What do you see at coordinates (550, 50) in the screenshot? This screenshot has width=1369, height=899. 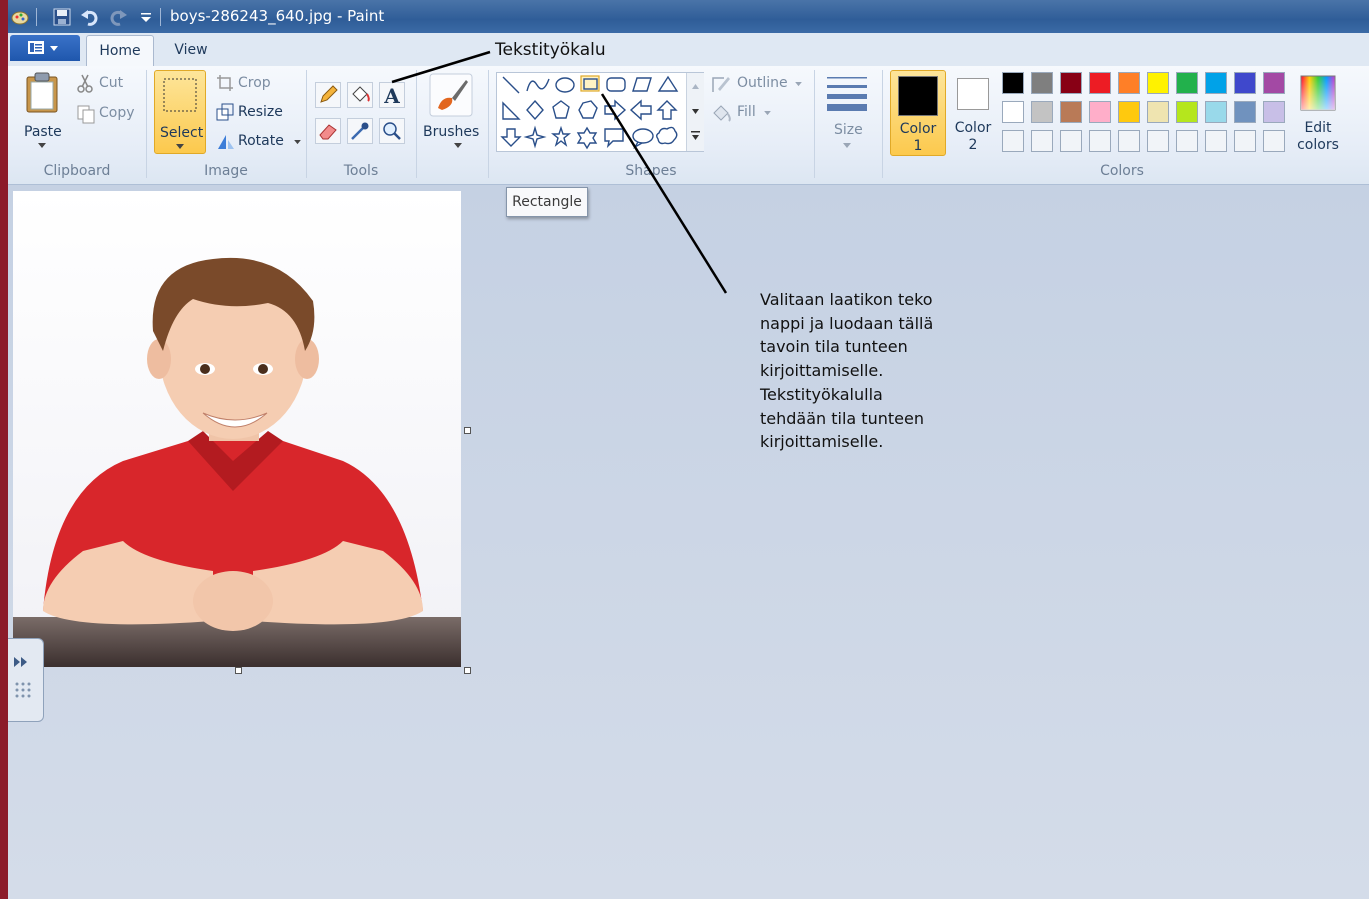 I see `annotation-label: Tekstityökalu` at bounding box center [550, 50].